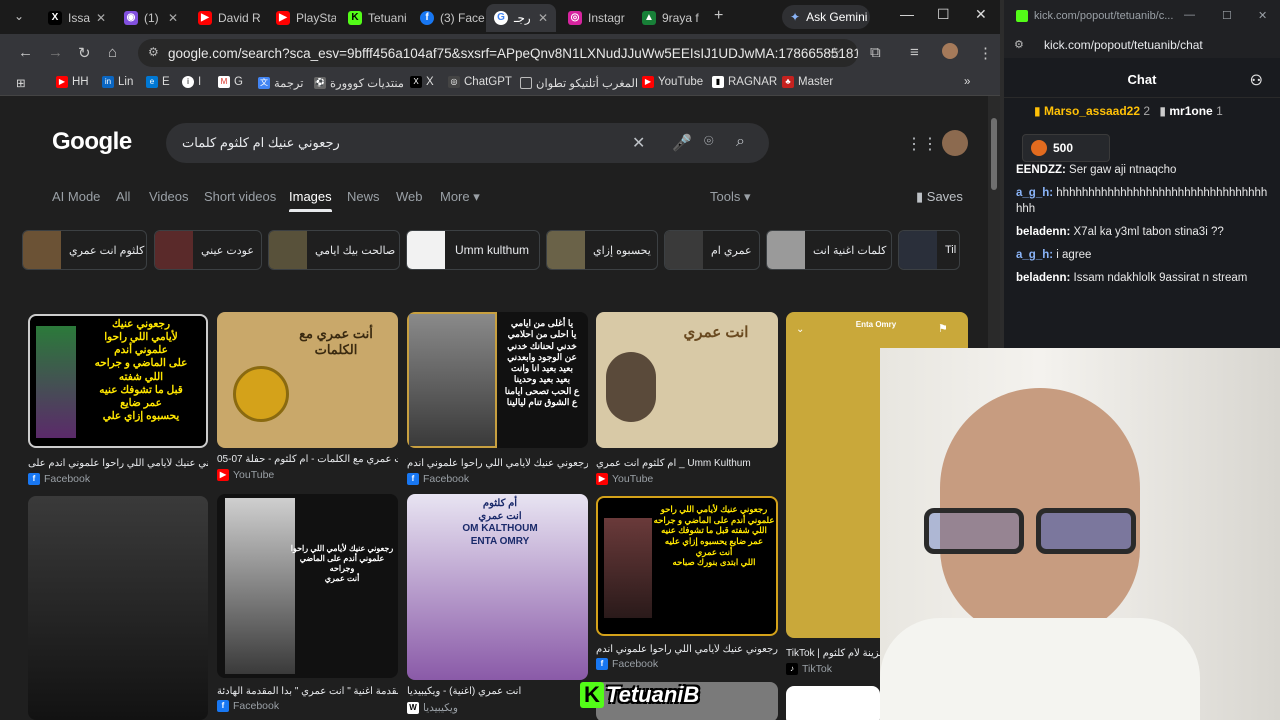 Image resolution: width=1280 pixels, height=720 pixels. Describe the element at coordinates (800, 329) in the screenshot. I see `chevron-down-icon: ⌄` at that location.